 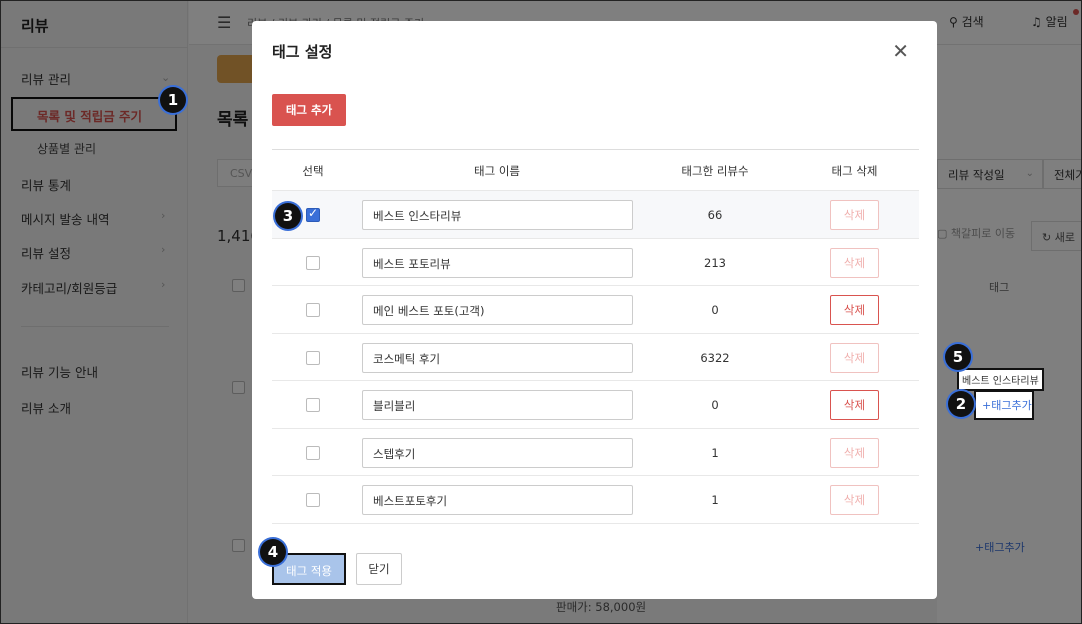 What do you see at coordinates (309, 110) in the screenshot?
I see `add-tag-button: 태그 추가` at bounding box center [309, 110].